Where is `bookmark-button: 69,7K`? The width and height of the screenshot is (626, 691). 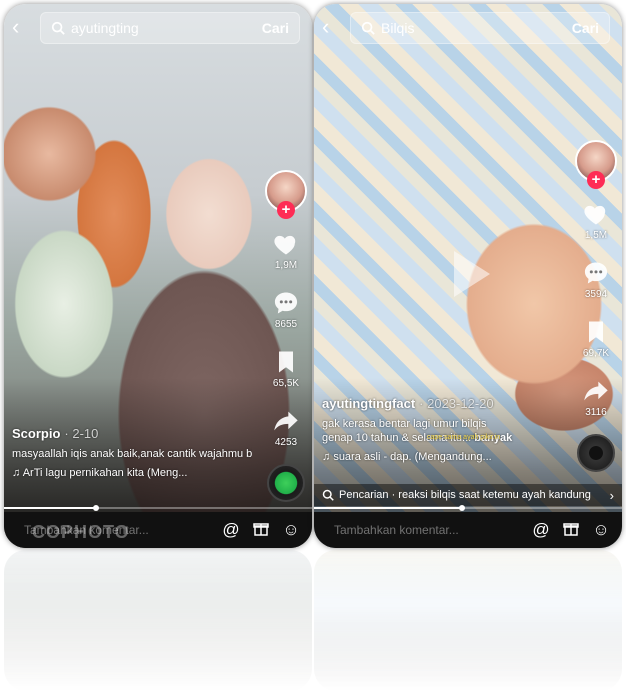
bookmark-button: 69,7K is located at coordinates (596, 338).